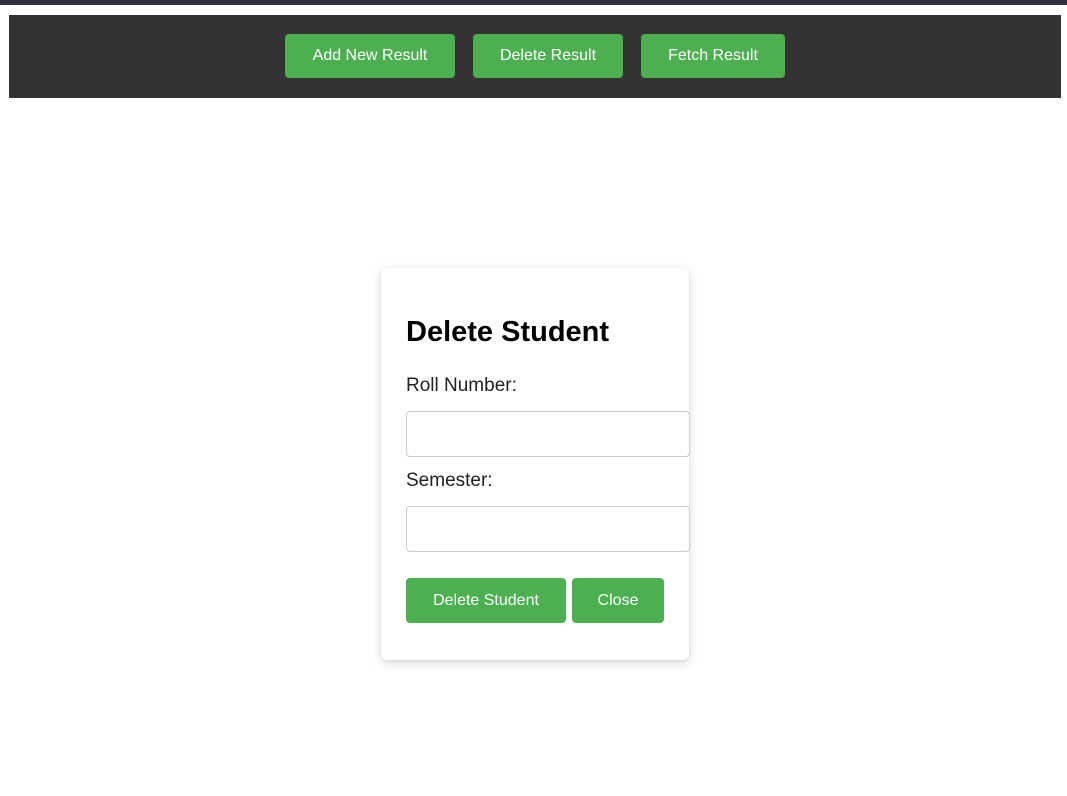 This screenshot has height=796, width=1067. Describe the element at coordinates (548, 56) in the screenshot. I see `delete-result-button: Delete Result` at that location.